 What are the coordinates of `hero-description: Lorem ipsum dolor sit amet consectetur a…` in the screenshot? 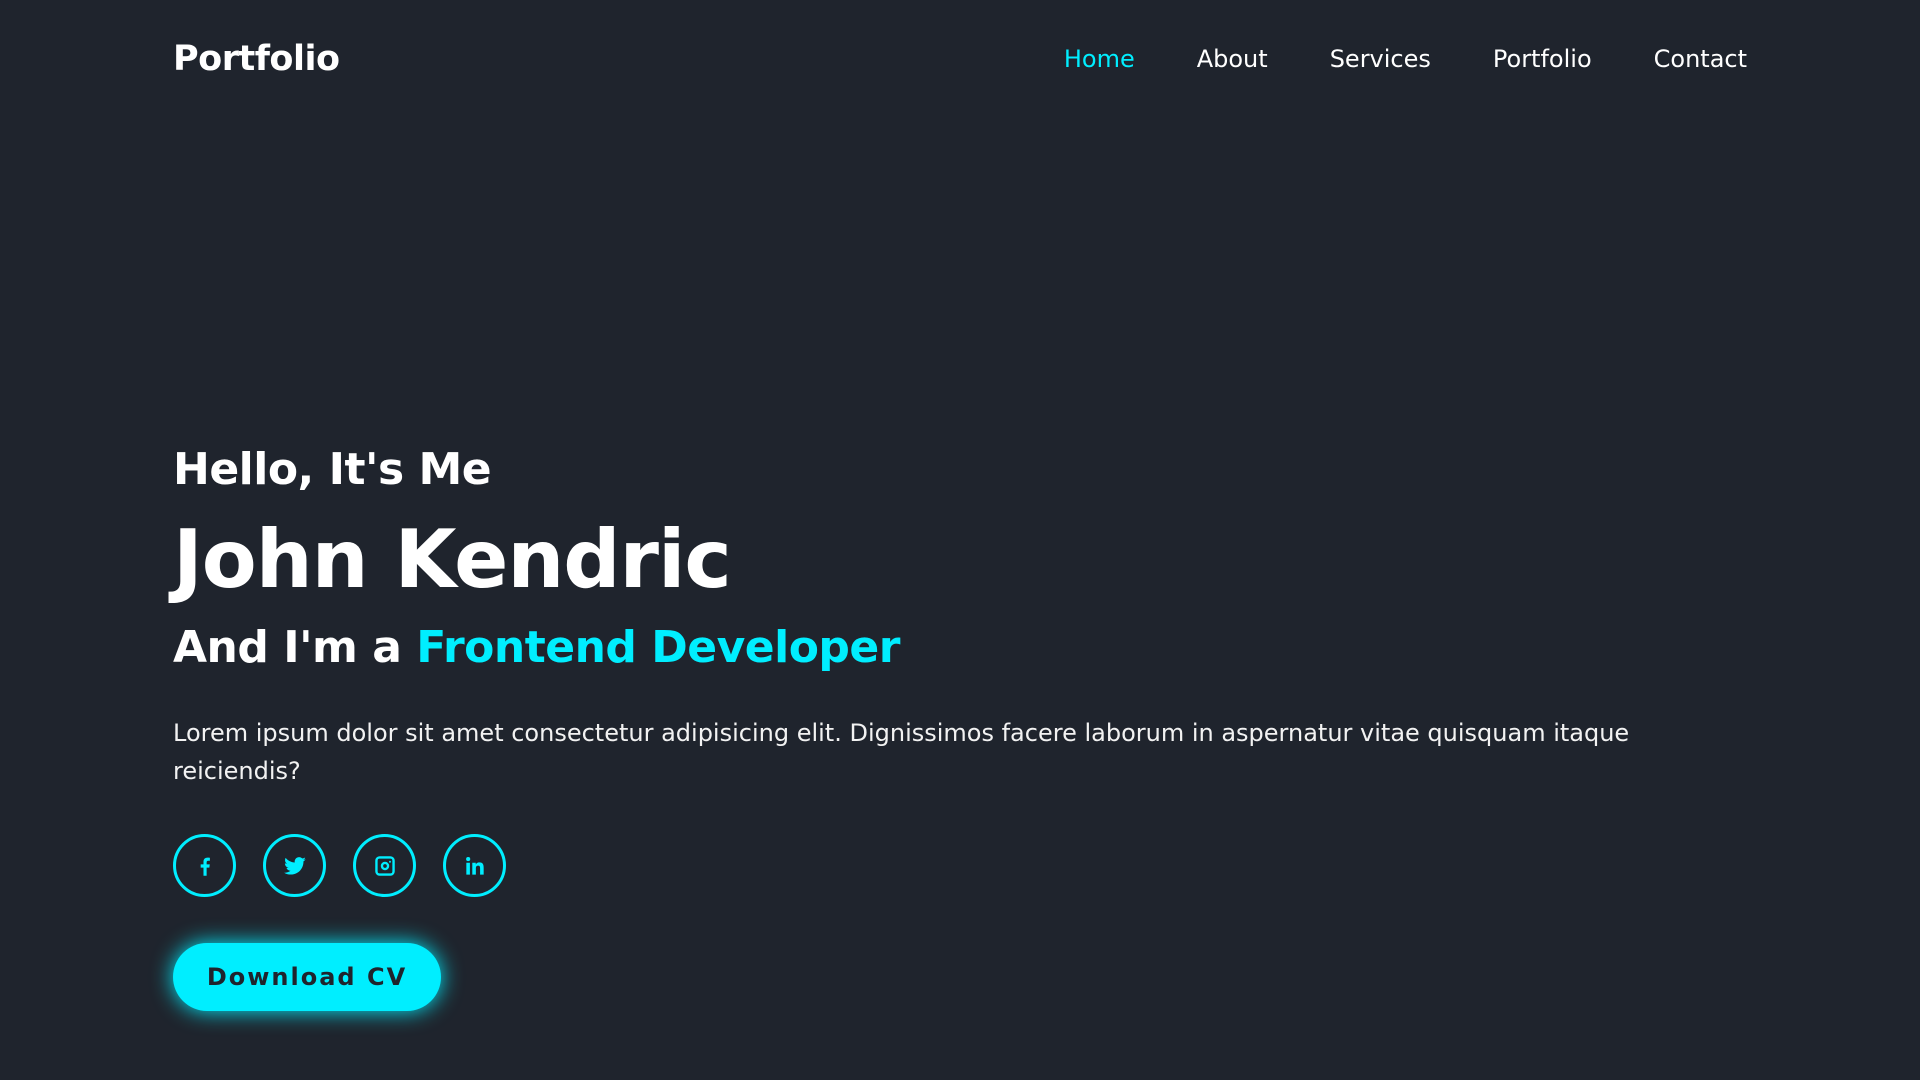 It's located at (901, 752).